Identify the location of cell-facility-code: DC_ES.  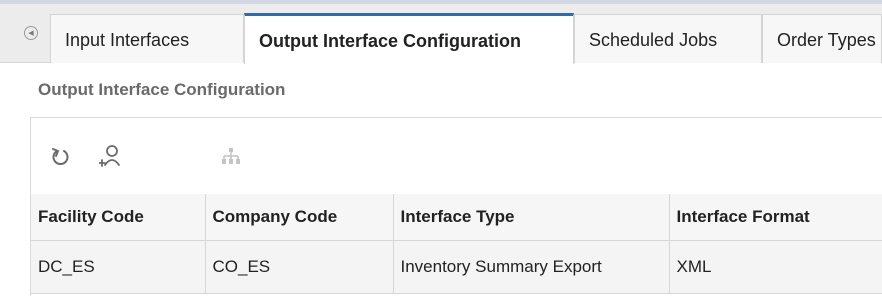
(118, 266).